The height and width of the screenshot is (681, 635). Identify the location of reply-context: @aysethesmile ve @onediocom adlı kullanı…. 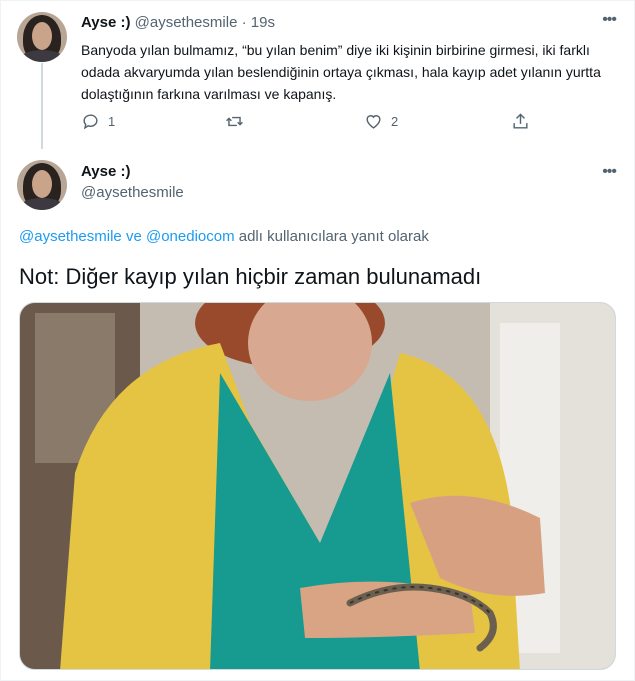
(224, 236).